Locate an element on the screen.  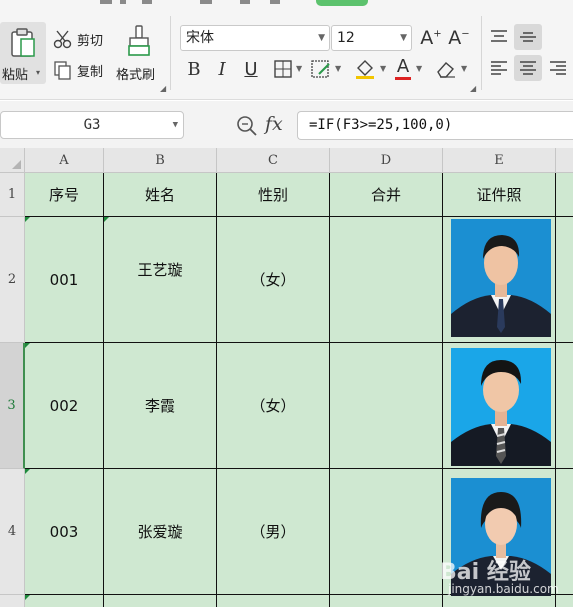
copy-button: 复制 is located at coordinates (77, 70).